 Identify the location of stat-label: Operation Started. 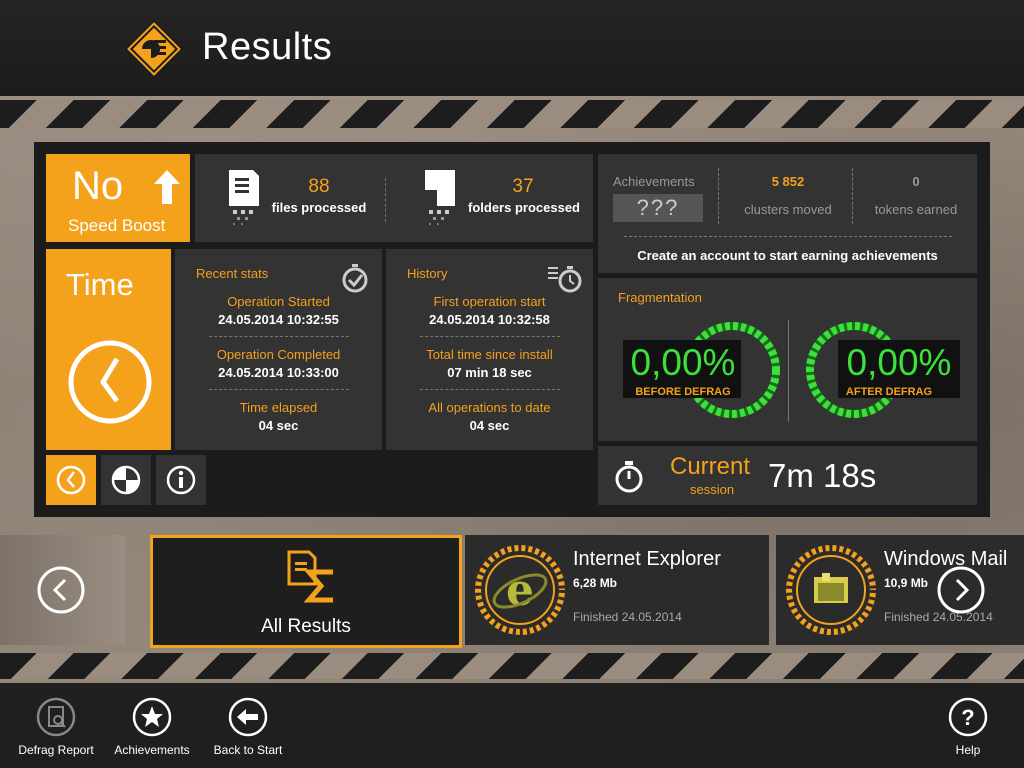
(278, 301).